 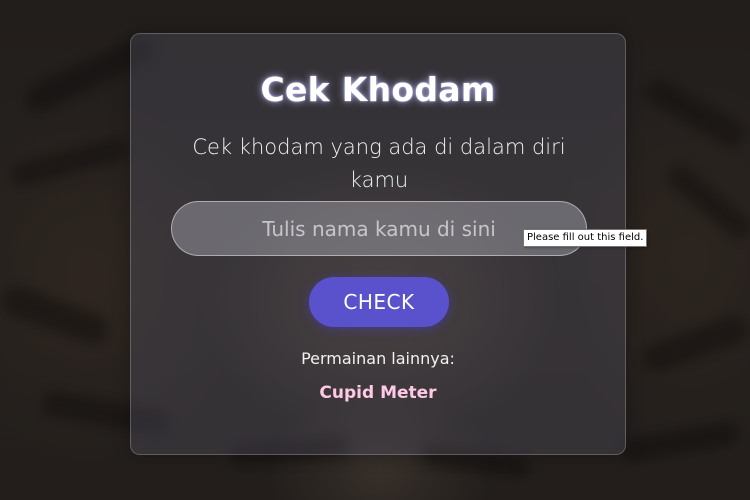 I want to click on validation-tooltip: Please fill out this field., so click(x=585, y=238).